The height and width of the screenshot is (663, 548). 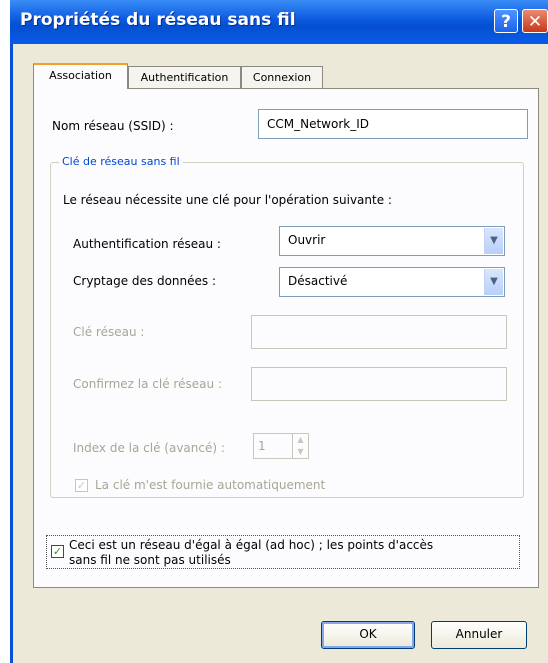 I want to click on cancel-button: Annuler, so click(x=479, y=635).